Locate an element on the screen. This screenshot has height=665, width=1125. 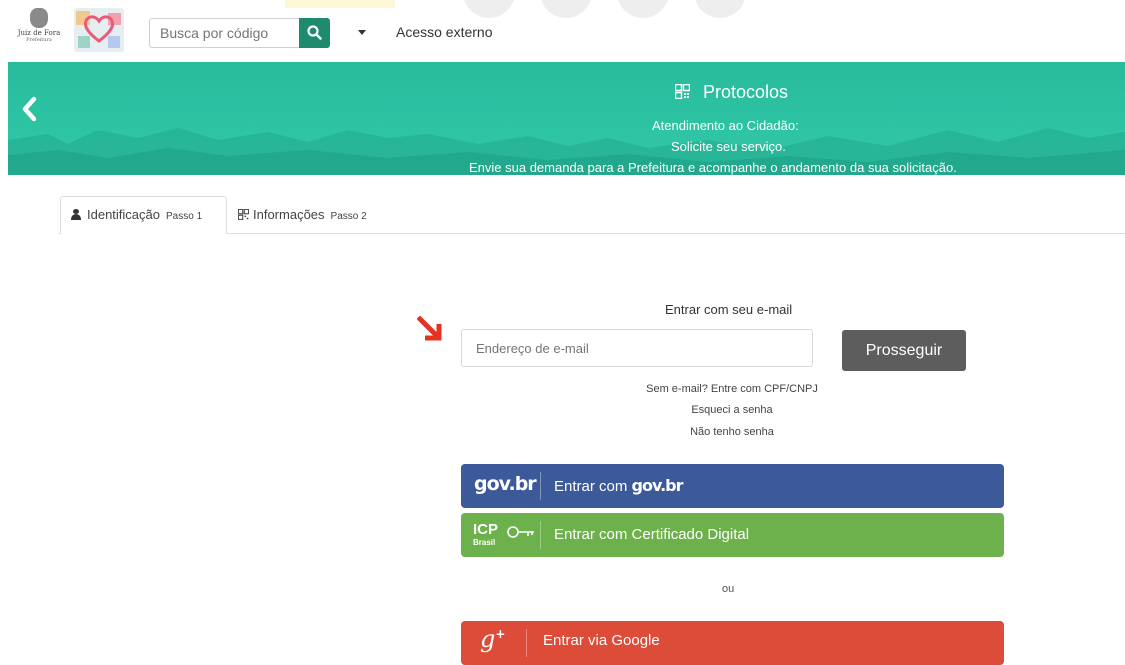
svg-text: Brasil is located at coordinates (484, 542).